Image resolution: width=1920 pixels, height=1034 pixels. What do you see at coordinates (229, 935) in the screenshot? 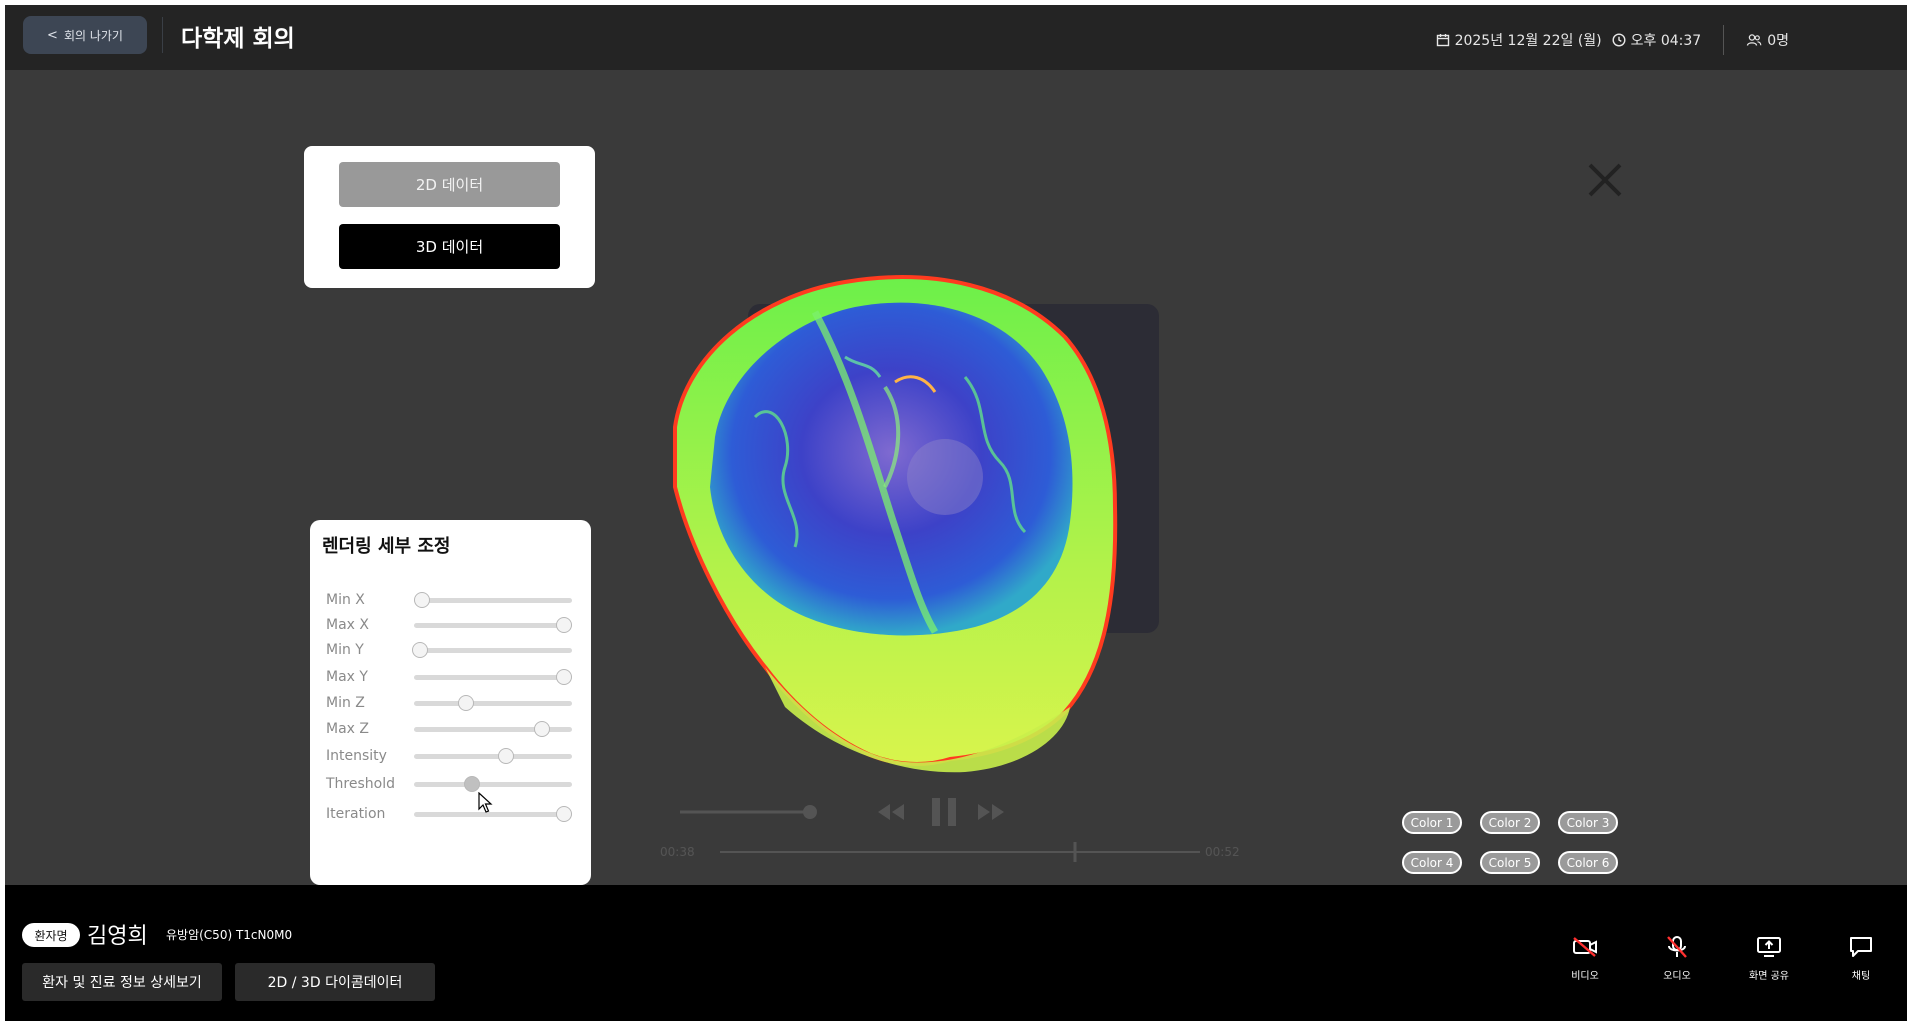
I see `patient-diagnosis: 유방암(C50) T1cN0M0` at bounding box center [229, 935].